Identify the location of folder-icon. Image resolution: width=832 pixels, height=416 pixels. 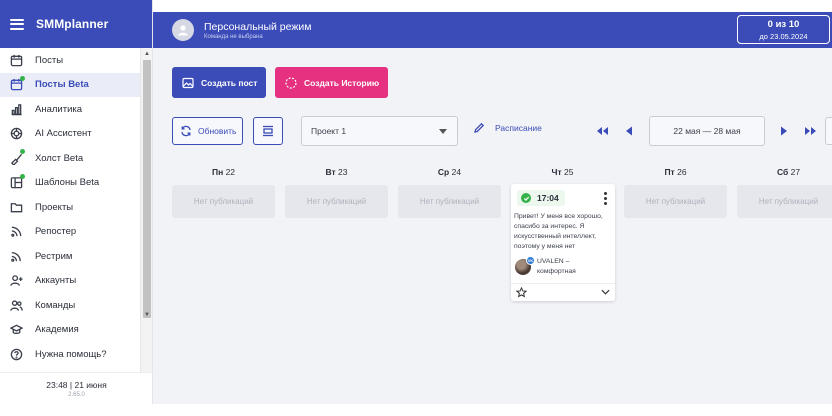
(16, 207).